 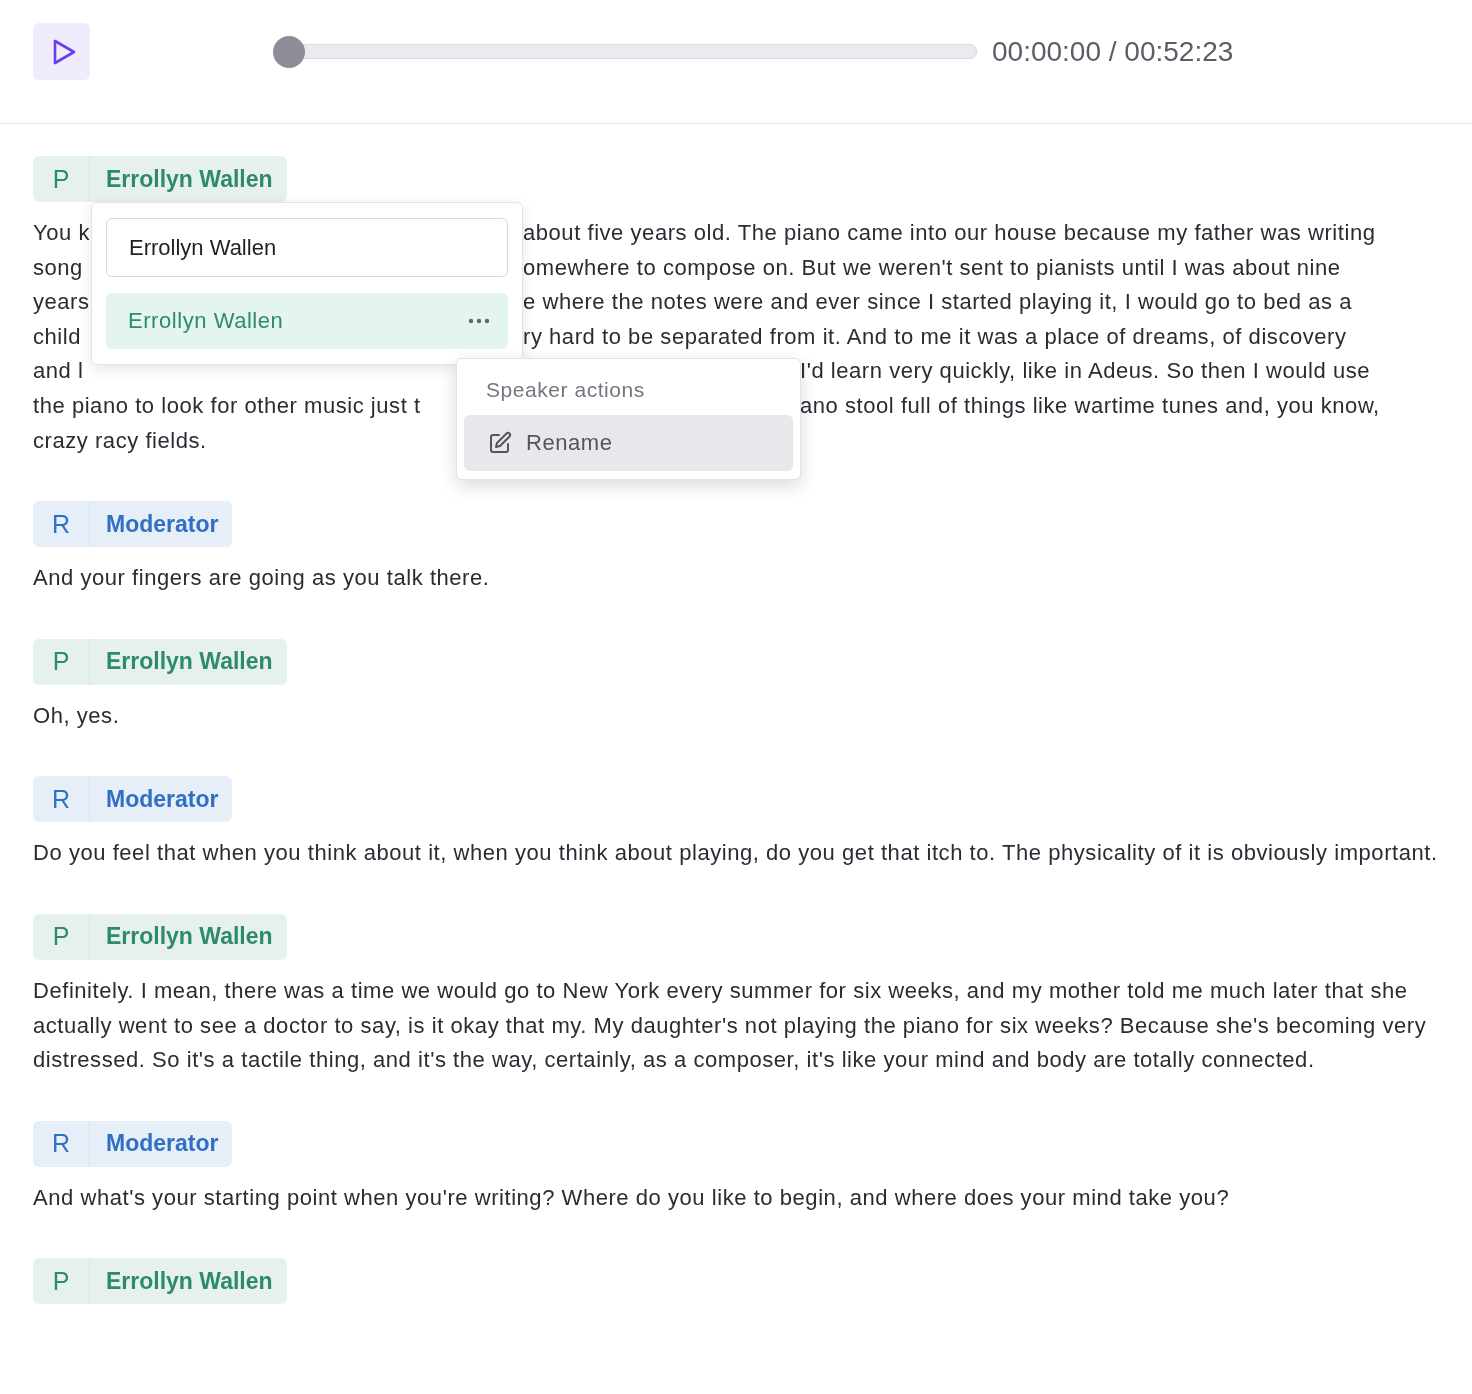 What do you see at coordinates (932, 267) in the screenshot?
I see `transcript-text: omewhere to compose on. But we weren't sent to pianists until I was about nine` at bounding box center [932, 267].